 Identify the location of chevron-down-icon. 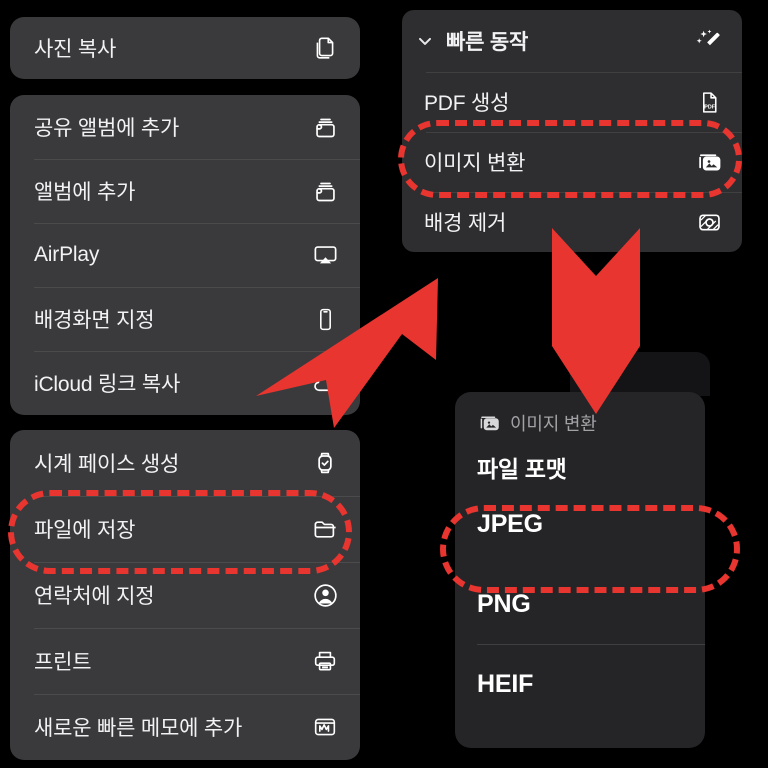
(425, 41).